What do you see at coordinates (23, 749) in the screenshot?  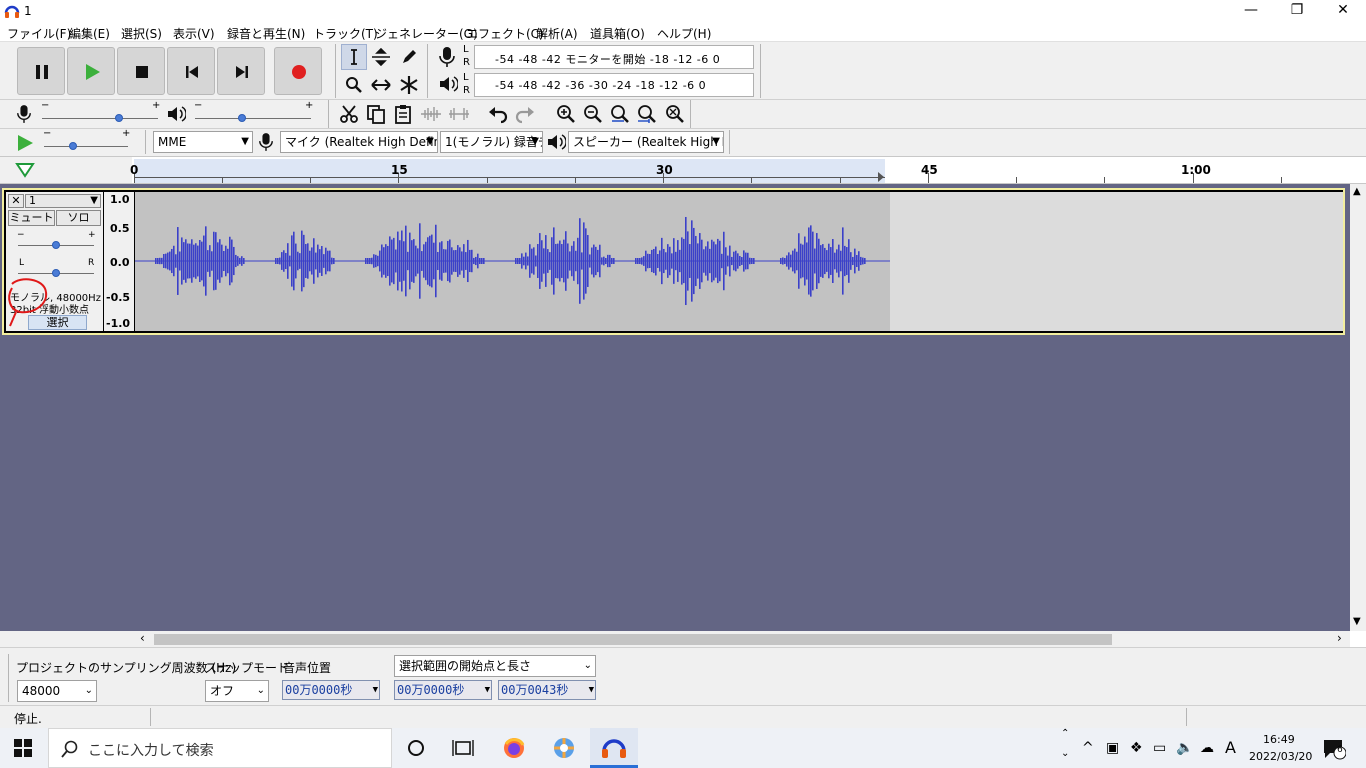 I see `windows-start-icon` at bounding box center [23, 749].